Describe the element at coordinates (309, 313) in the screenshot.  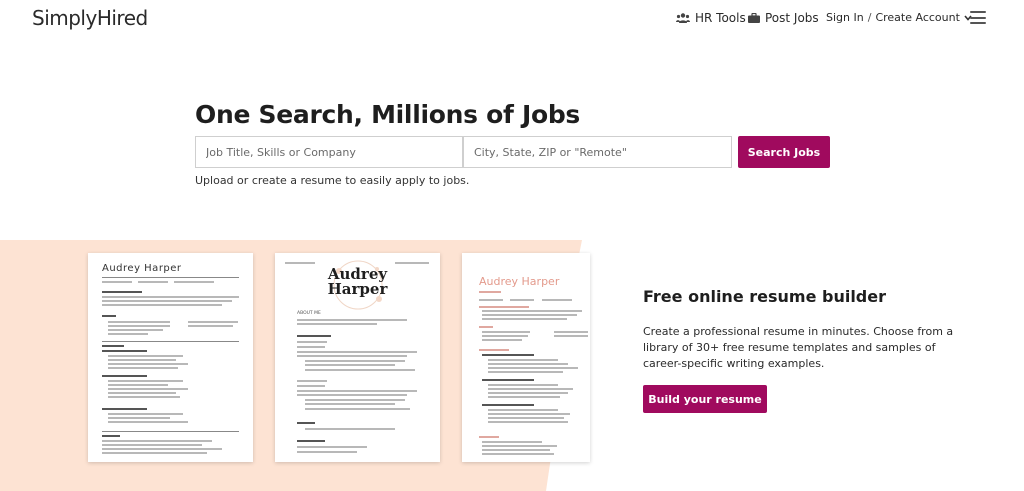
I see `template-2-section: ABOUT ME` at that location.